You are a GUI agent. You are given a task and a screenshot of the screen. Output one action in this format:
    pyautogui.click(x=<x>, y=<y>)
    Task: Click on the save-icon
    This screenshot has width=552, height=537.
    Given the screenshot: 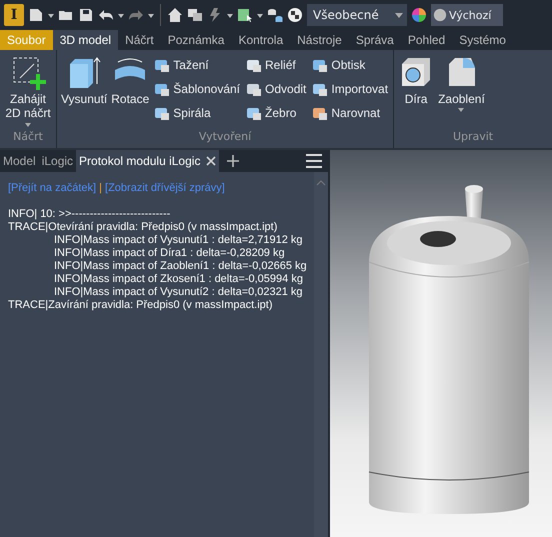 What is the action you would take?
    pyautogui.click(x=86, y=15)
    